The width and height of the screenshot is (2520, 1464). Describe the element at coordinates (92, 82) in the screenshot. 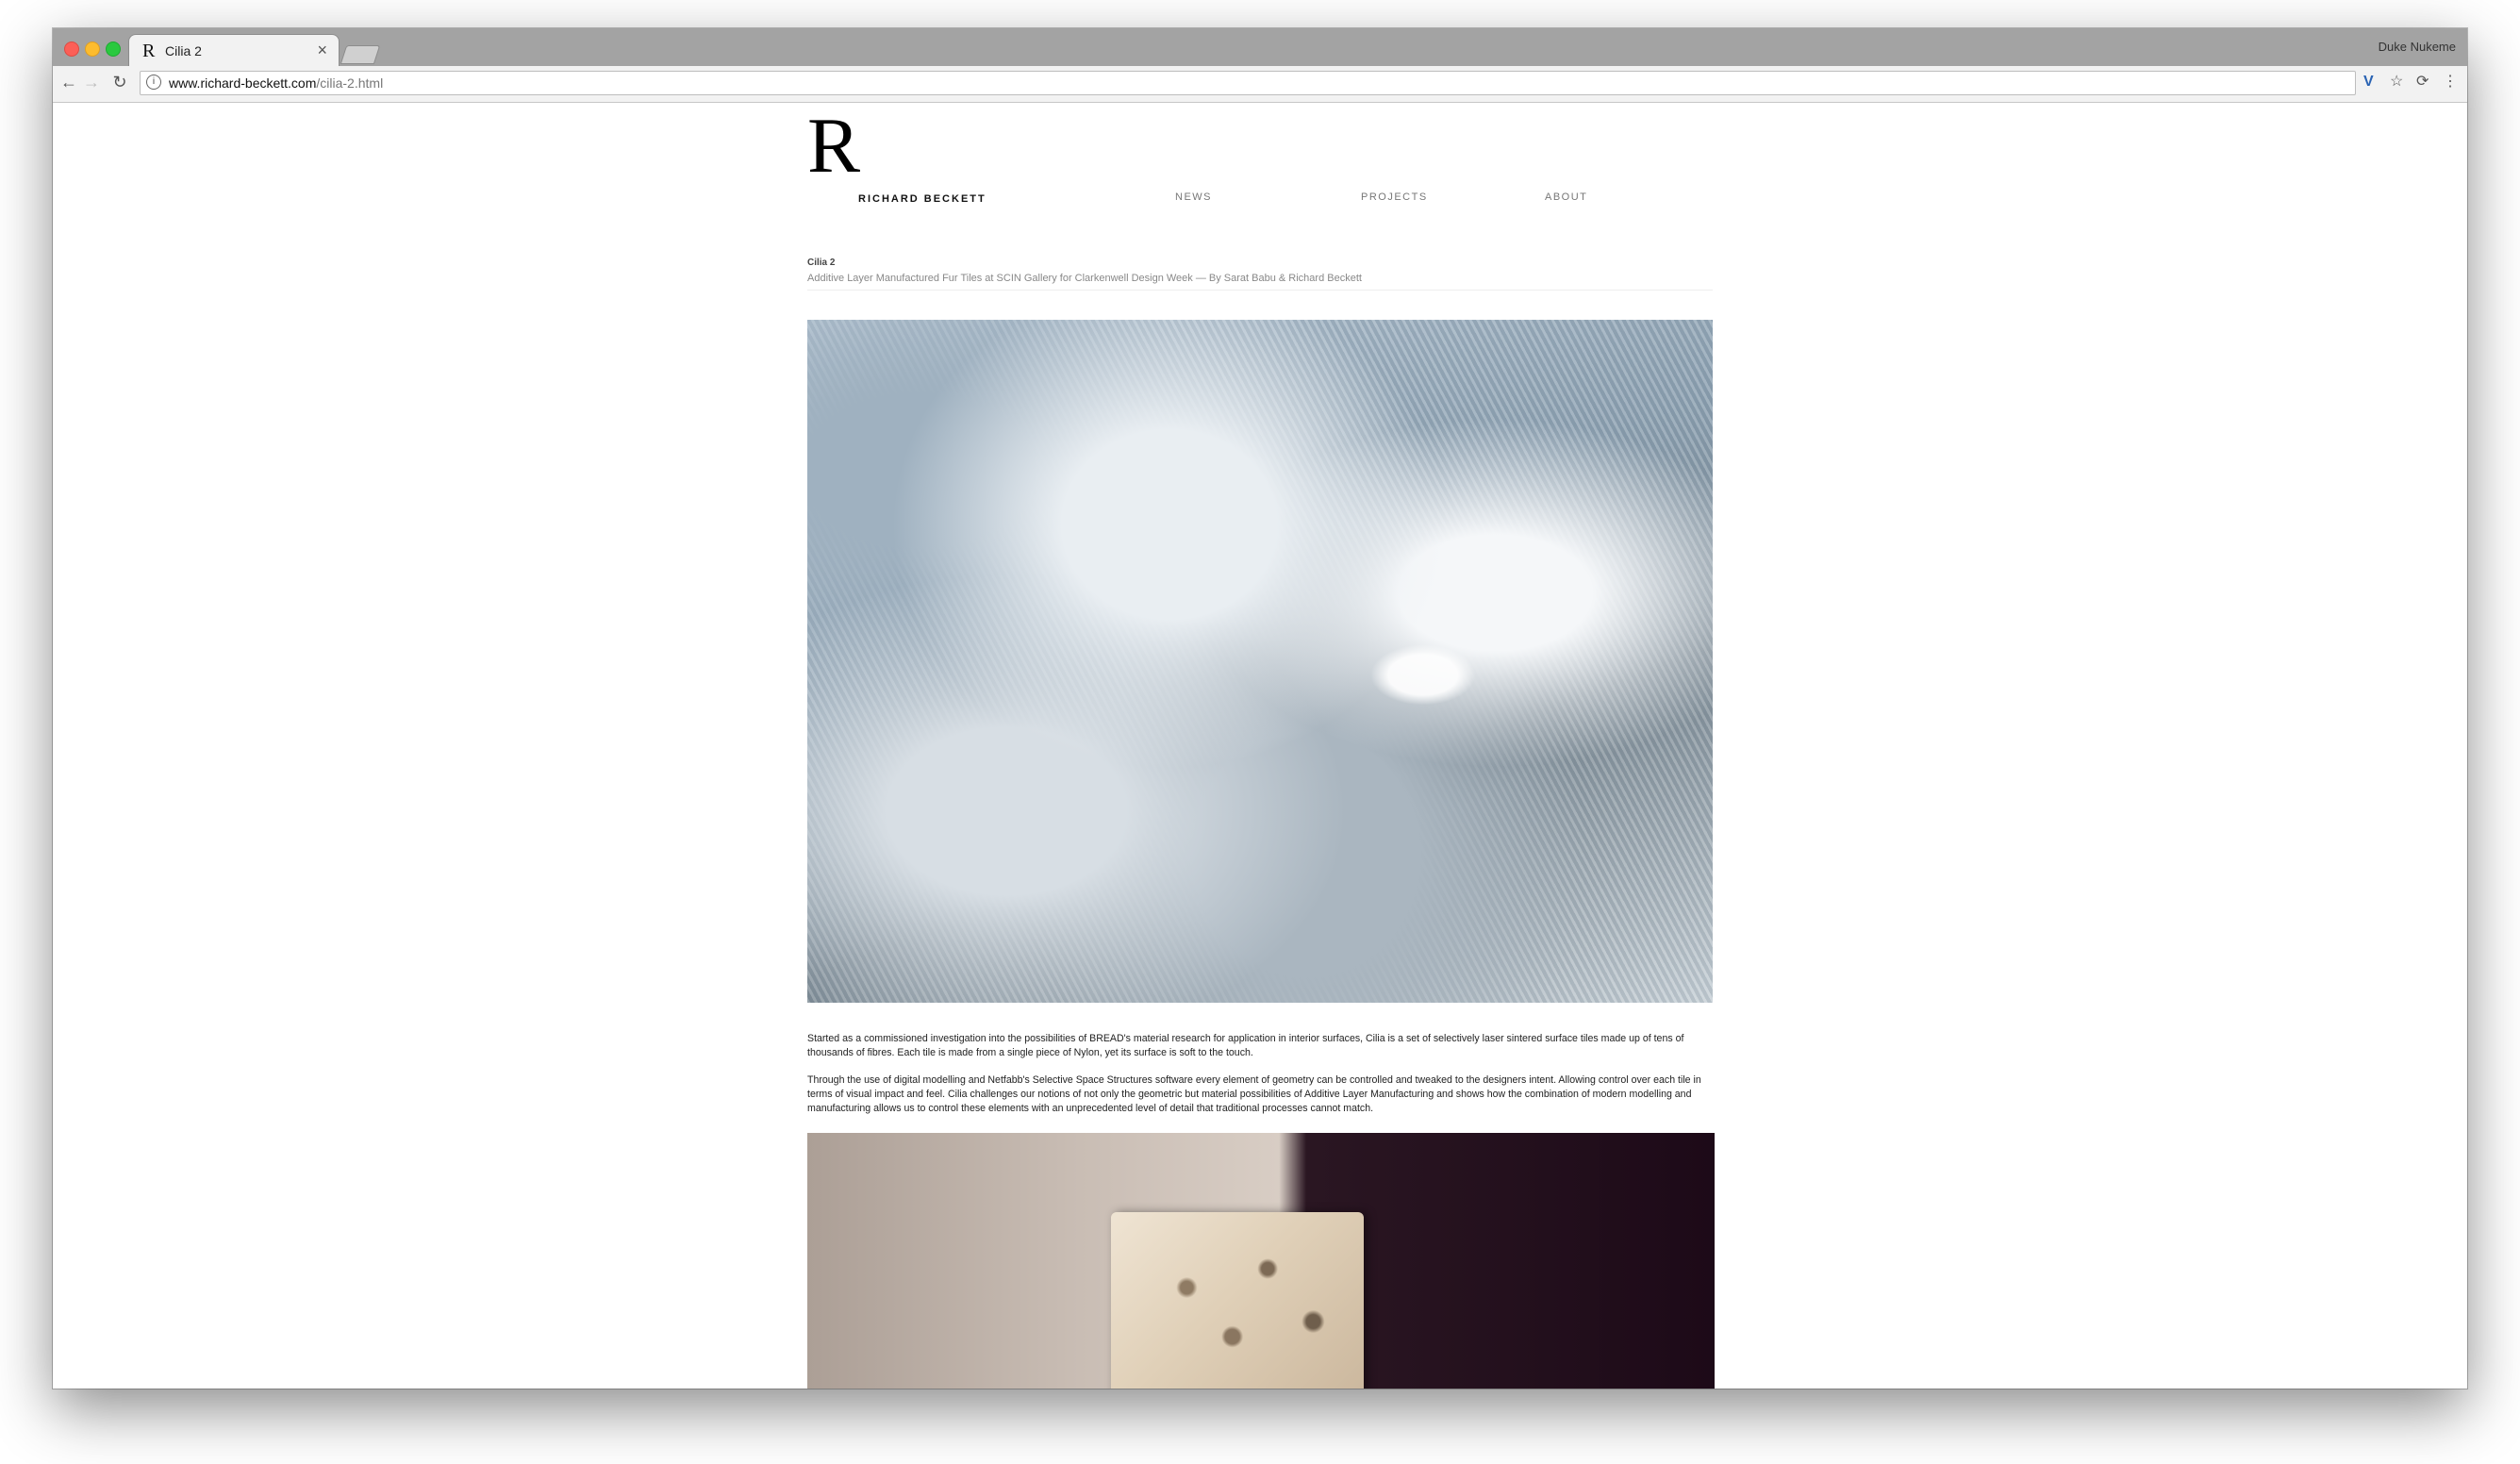

I see `forward-icon: →` at that location.